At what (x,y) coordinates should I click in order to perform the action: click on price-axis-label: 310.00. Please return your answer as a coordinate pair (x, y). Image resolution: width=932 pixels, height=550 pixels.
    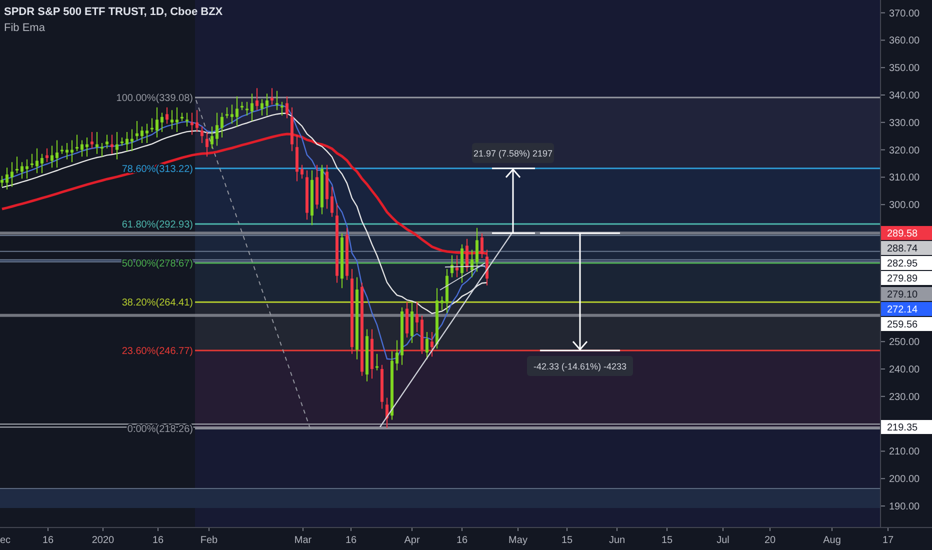
    Looking at the image, I should click on (904, 178).